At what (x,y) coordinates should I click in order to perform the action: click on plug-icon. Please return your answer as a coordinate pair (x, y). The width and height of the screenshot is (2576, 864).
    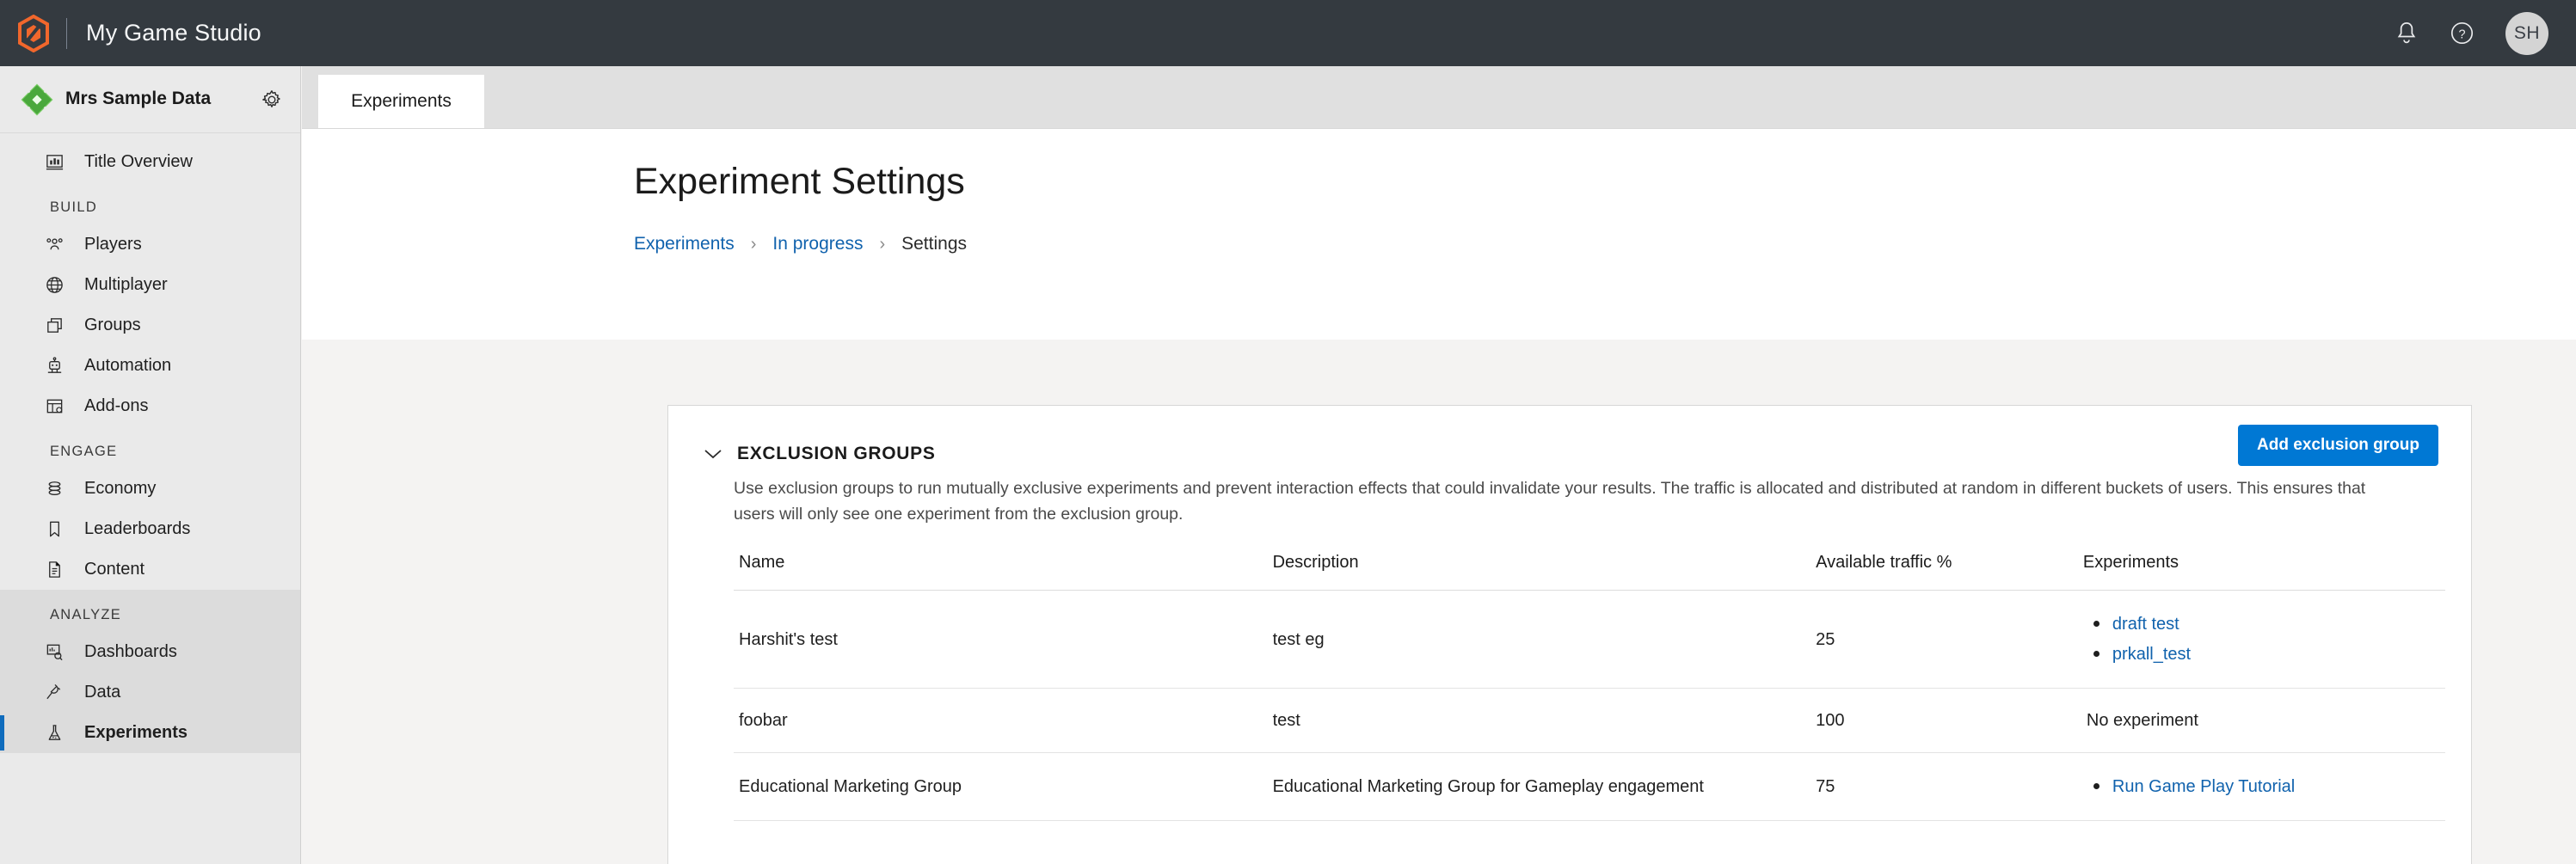
    Looking at the image, I should click on (59, 692).